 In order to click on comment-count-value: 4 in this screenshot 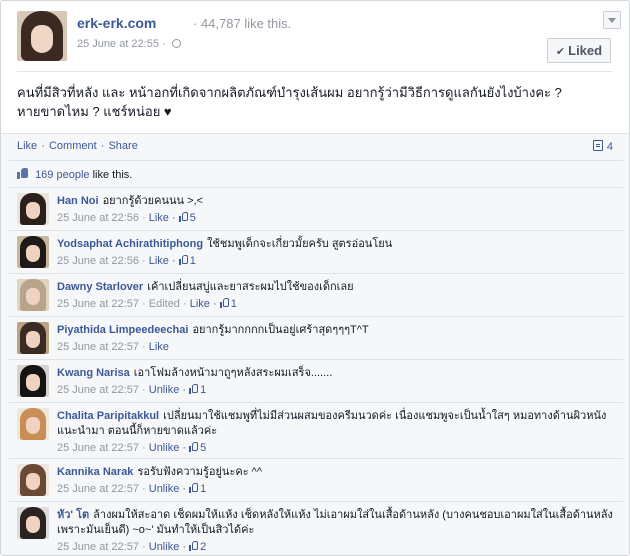, I will do `click(609, 147)`.